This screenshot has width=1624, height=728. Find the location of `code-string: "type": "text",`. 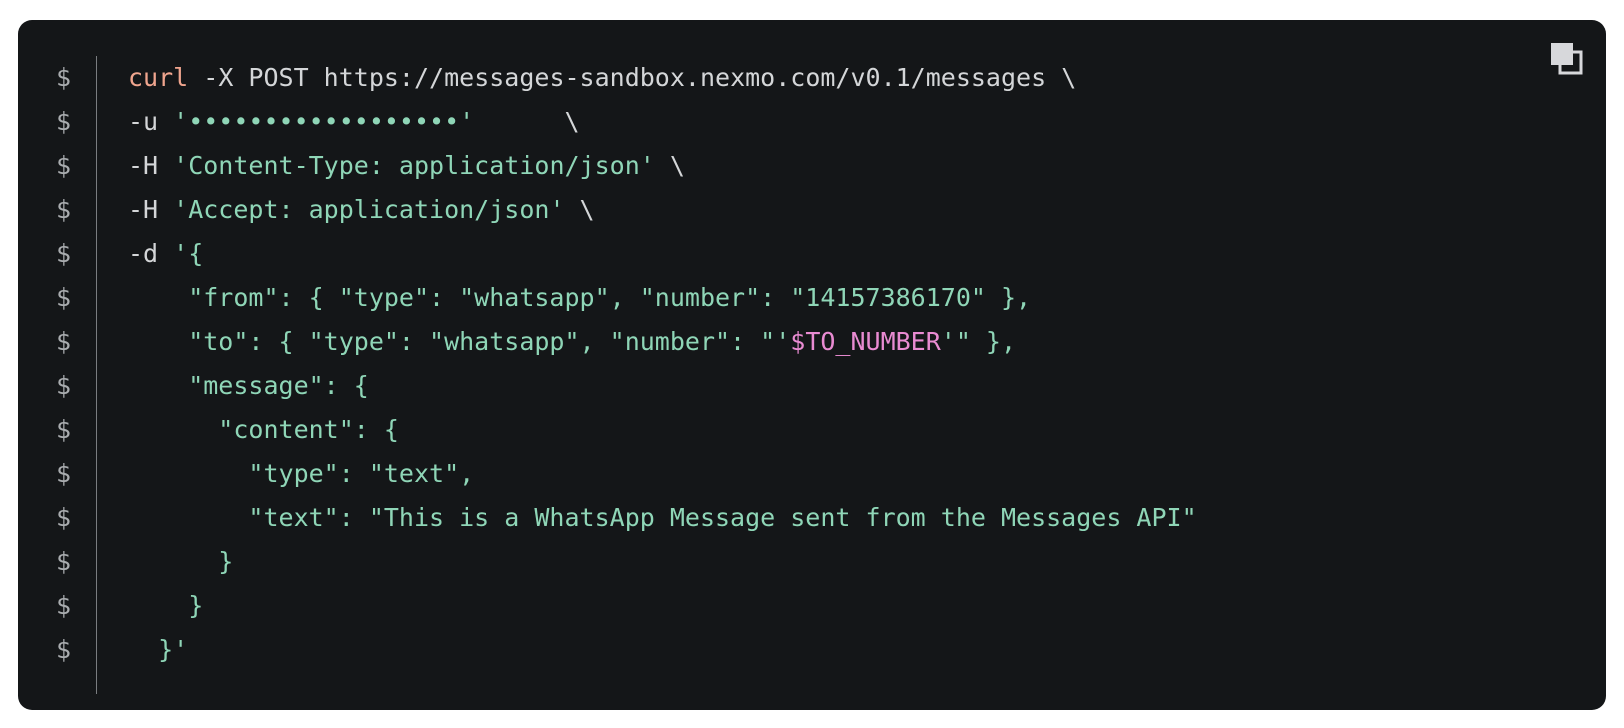

code-string: "type": "text", is located at coordinates (301, 473).